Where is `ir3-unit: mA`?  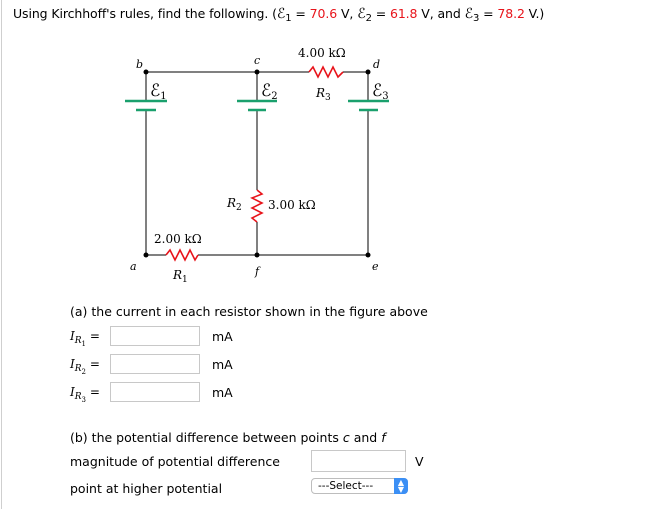 ir3-unit: mA is located at coordinates (222, 392).